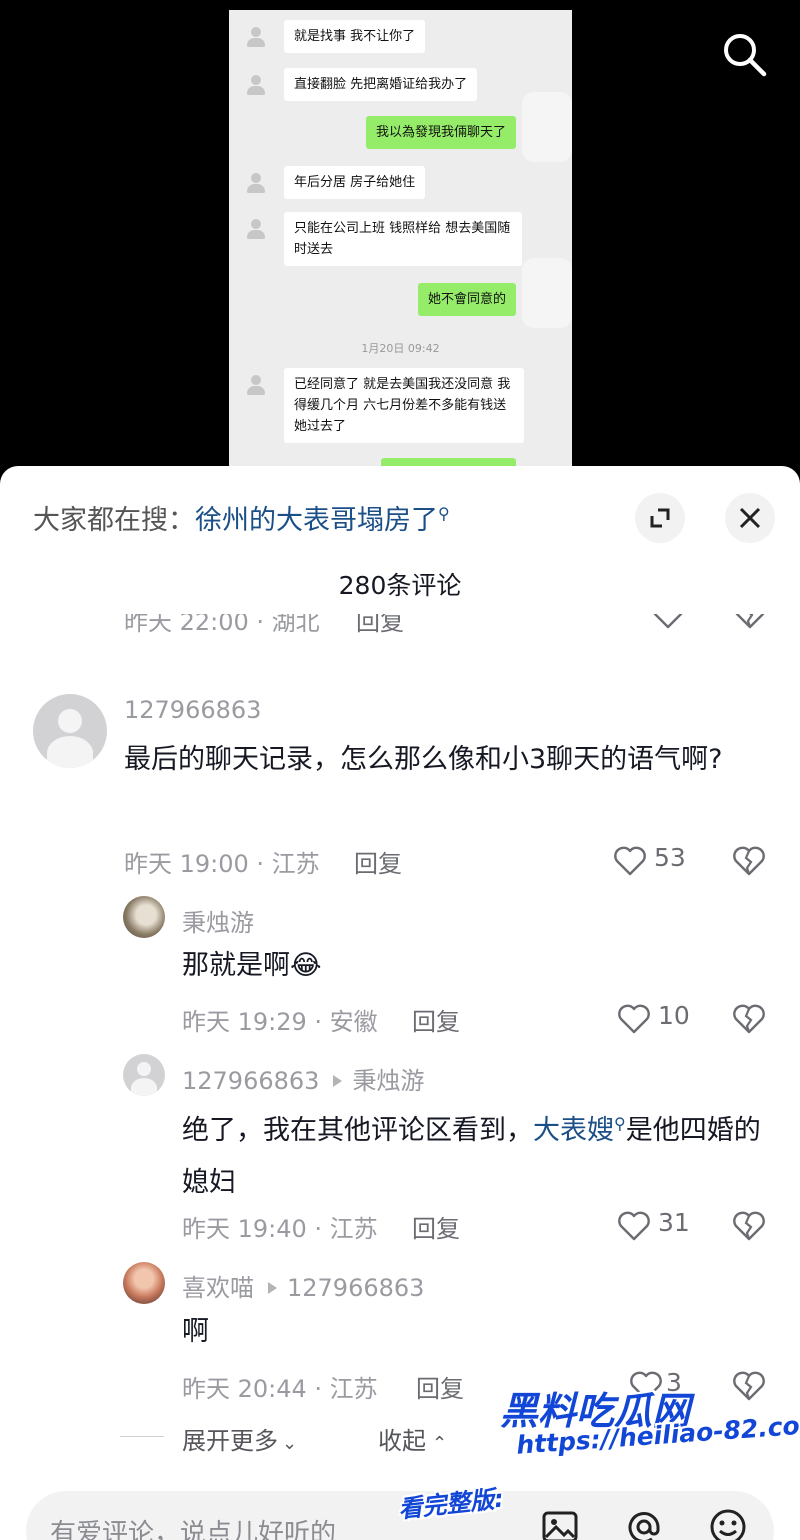 This screenshot has width=800, height=1540. What do you see at coordinates (400, 585) in the screenshot?
I see `comment-count-title: 280条评论` at bounding box center [400, 585].